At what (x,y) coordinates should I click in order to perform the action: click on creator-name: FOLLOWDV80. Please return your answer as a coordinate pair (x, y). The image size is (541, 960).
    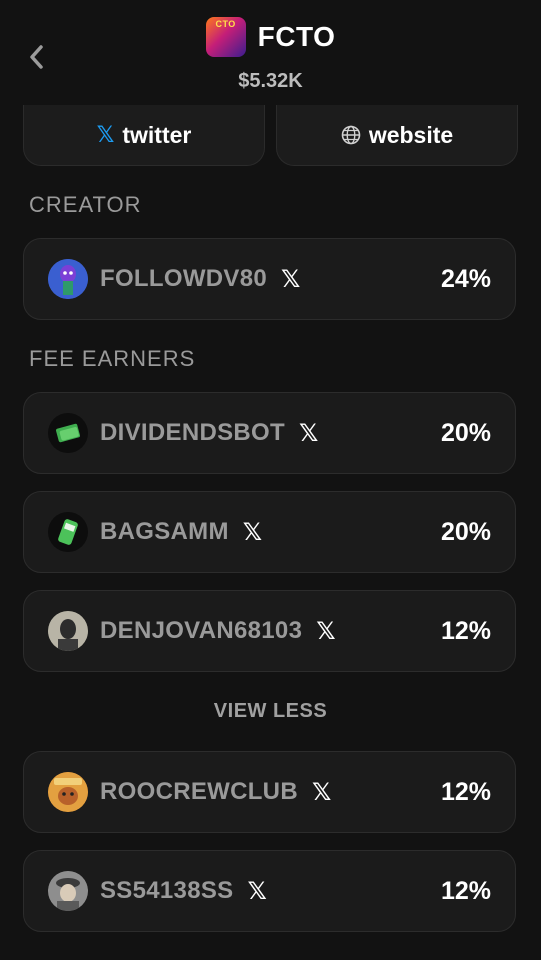
    Looking at the image, I should click on (184, 278).